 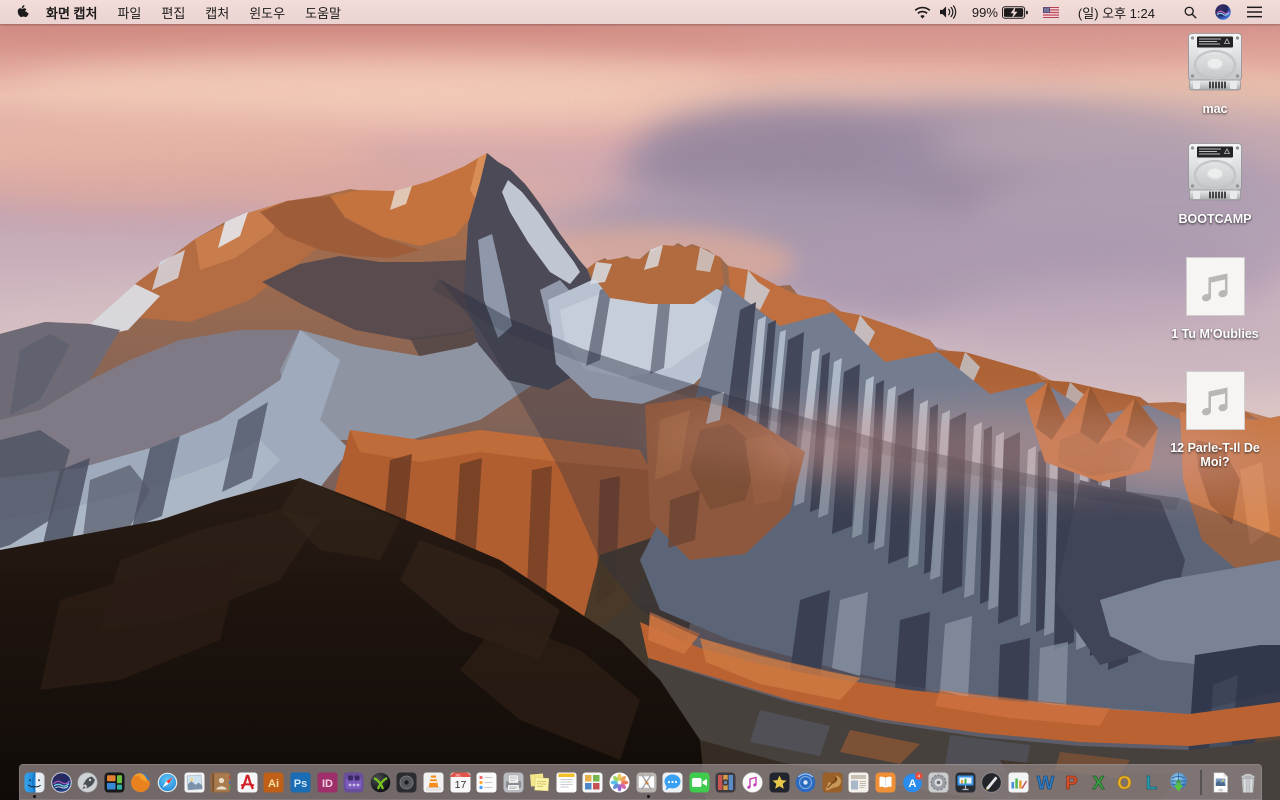 What do you see at coordinates (1151, 782) in the screenshot?
I see `svg-text: L` at bounding box center [1151, 782].